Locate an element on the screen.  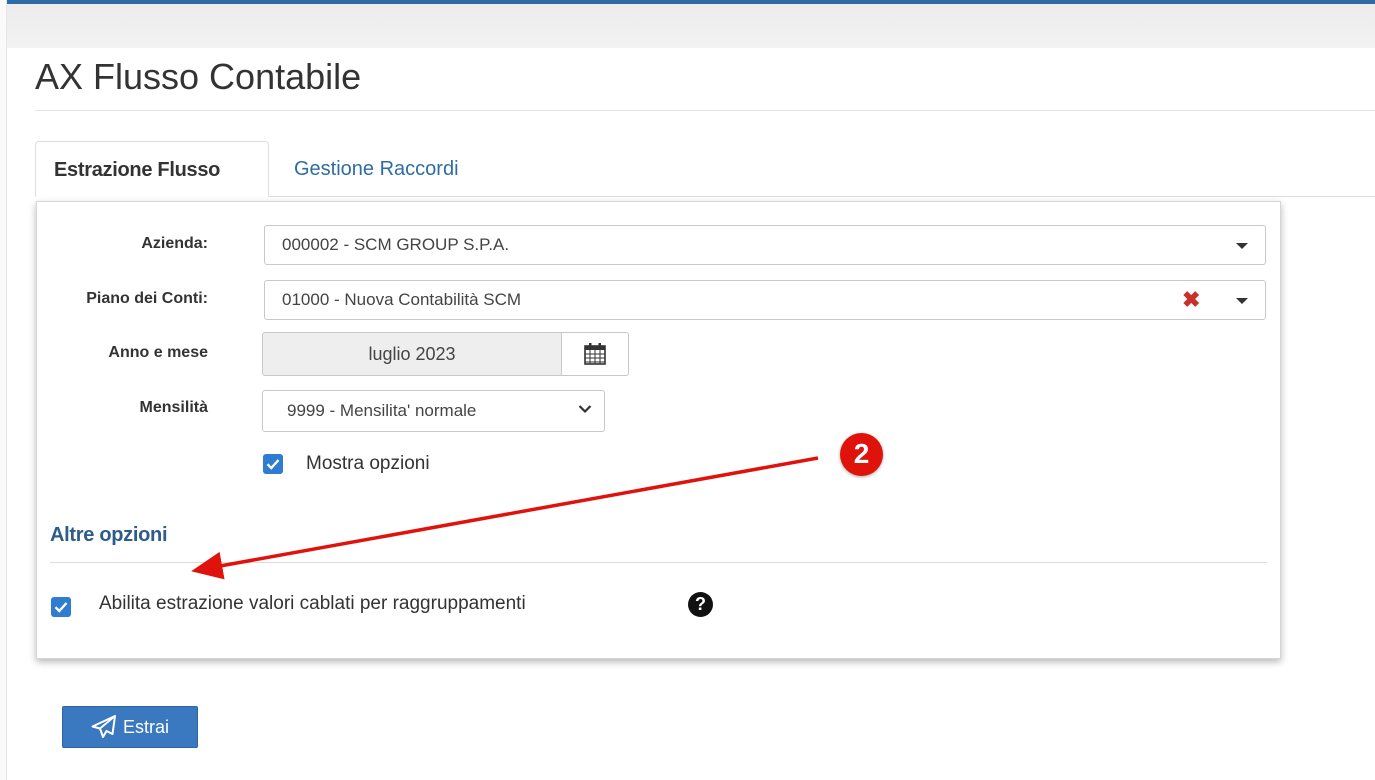
paper-plane-icon is located at coordinates (103, 726).